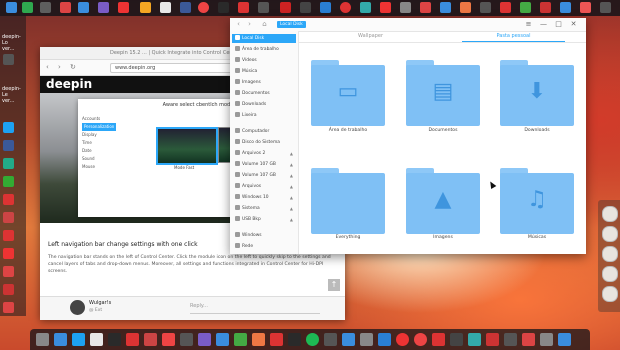 Image resolution: width=620 pixels, height=350 pixels. Describe the element at coordinates (443, 93) in the screenshot. I see `folder-documents: ▤` at that location.